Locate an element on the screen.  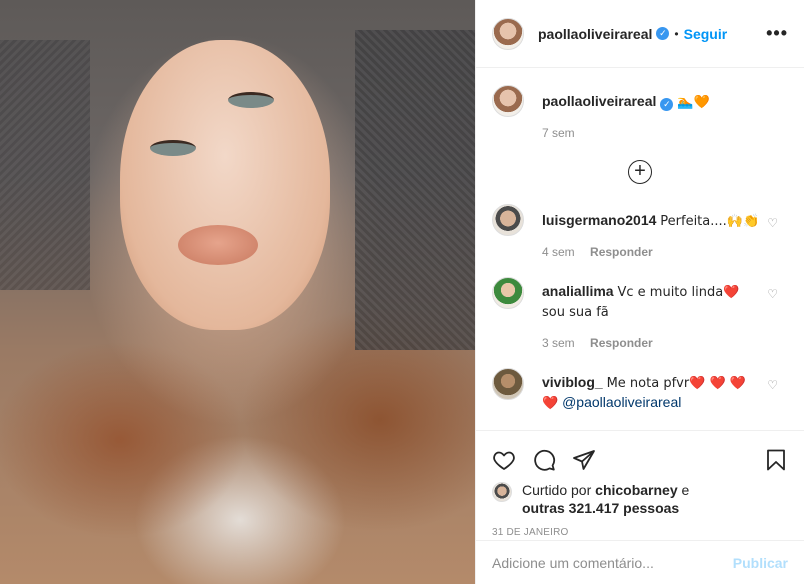
comment-input is located at coordinates (612, 562).